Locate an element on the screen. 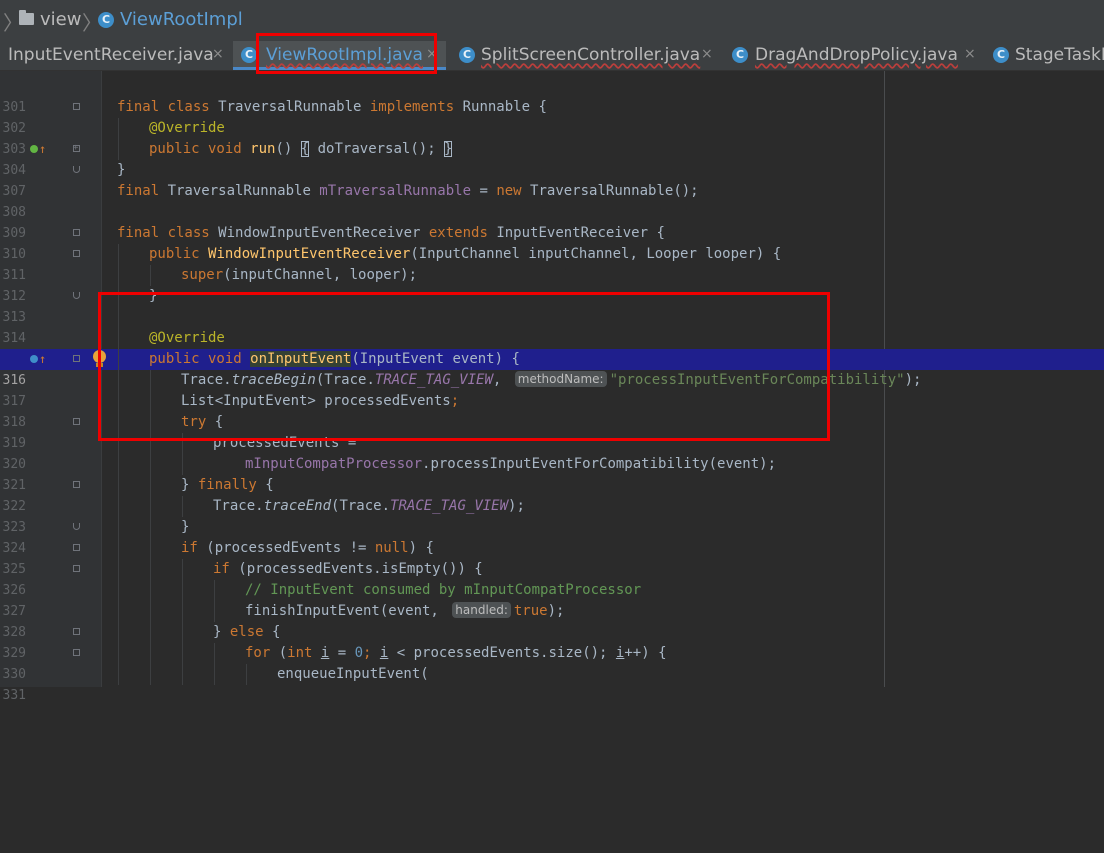 Image resolution: width=1104 pixels, height=853 pixels. code-line: 309 is located at coordinates (552, 221).